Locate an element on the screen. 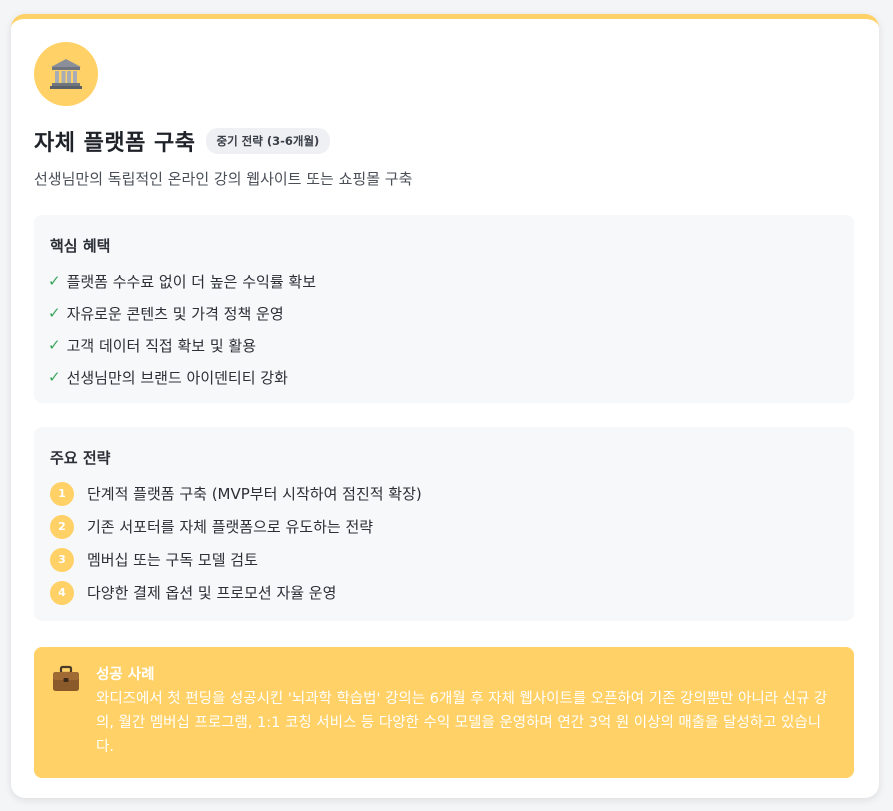 The height and width of the screenshot is (811, 893). bank-building-icon is located at coordinates (66, 74).